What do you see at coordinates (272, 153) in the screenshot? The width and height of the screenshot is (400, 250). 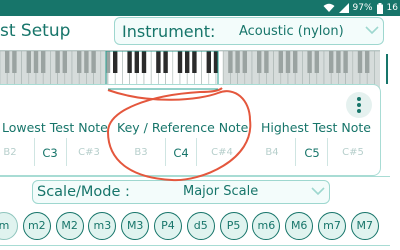 I see `highest-note-prev: B4` at bounding box center [272, 153].